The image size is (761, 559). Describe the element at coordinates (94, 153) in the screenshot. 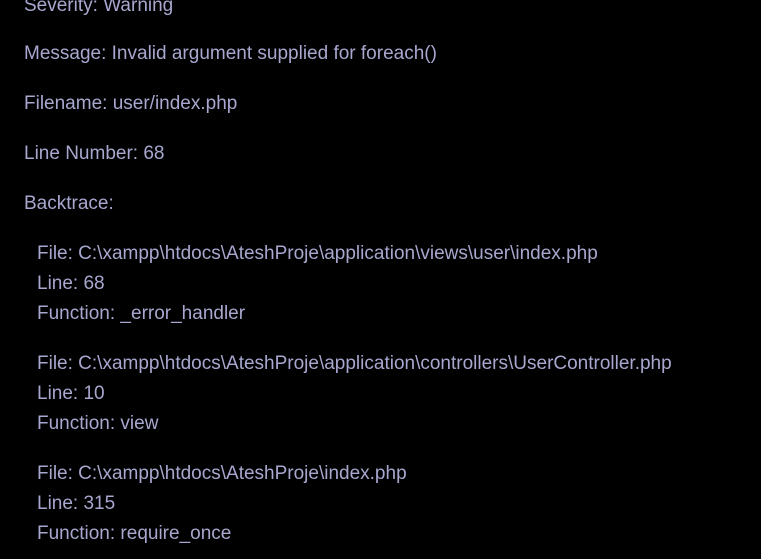

I see `line-number-text: Line Number: 68` at that location.